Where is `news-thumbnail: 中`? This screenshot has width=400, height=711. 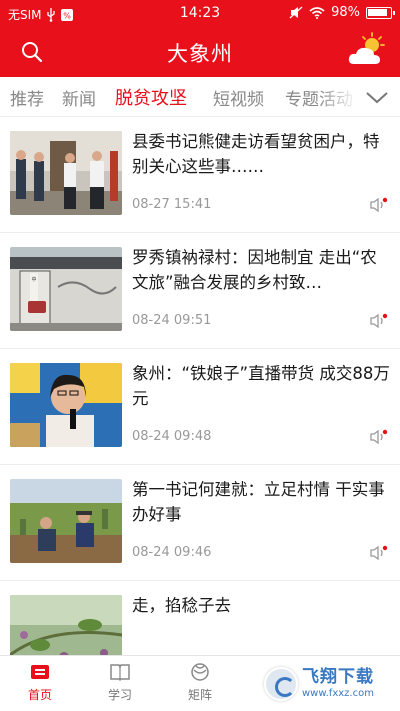
news-thumbnail: 中 is located at coordinates (66, 289).